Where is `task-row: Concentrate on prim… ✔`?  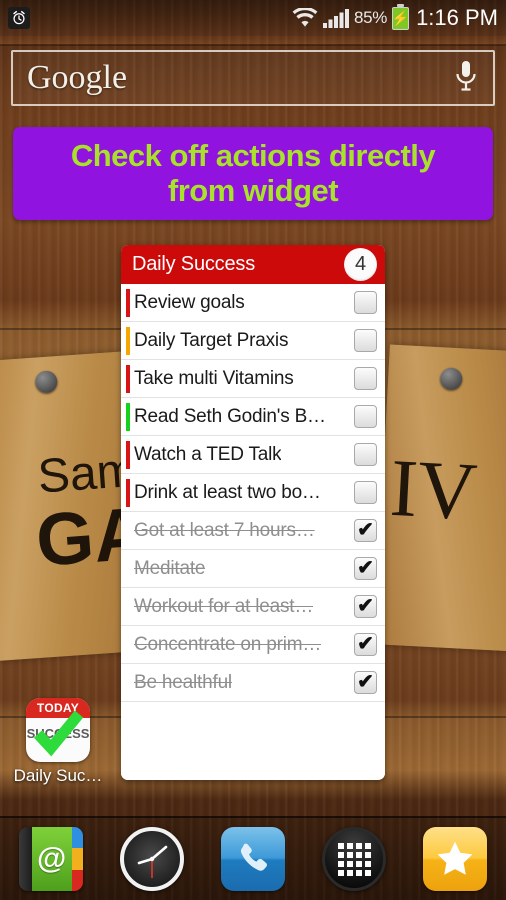 task-row: Concentrate on prim… ✔ is located at coordinates (253, 645).